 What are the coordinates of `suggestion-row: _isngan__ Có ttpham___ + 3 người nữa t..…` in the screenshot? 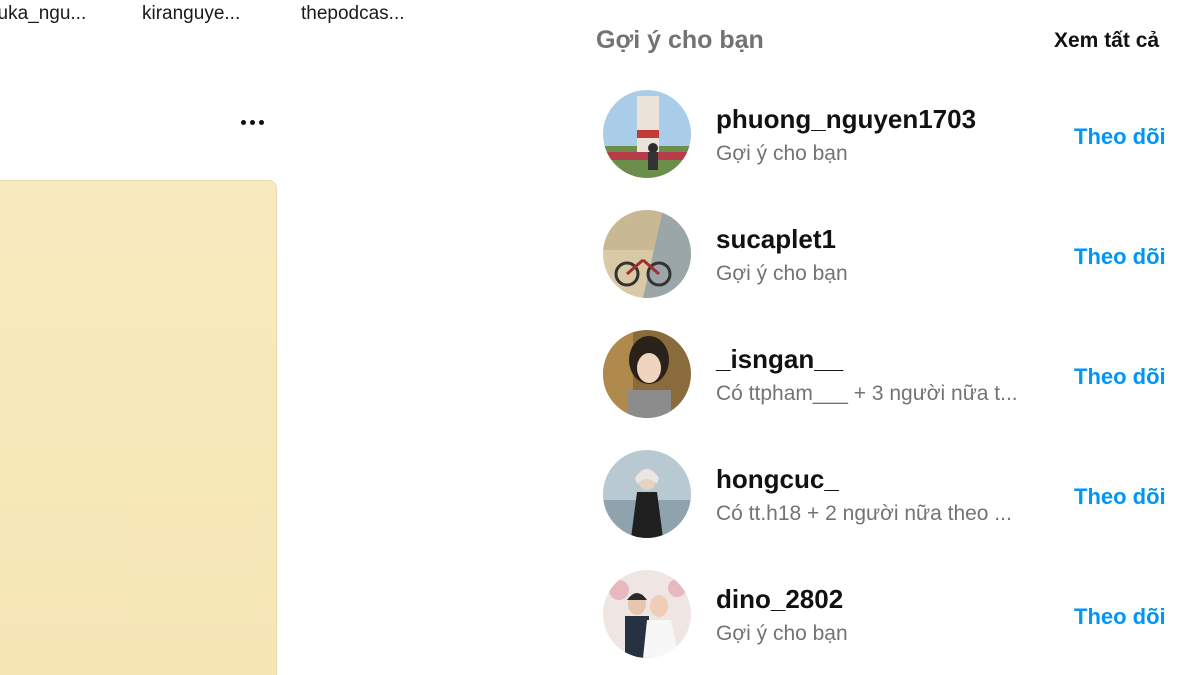 It's located at (600, 380).